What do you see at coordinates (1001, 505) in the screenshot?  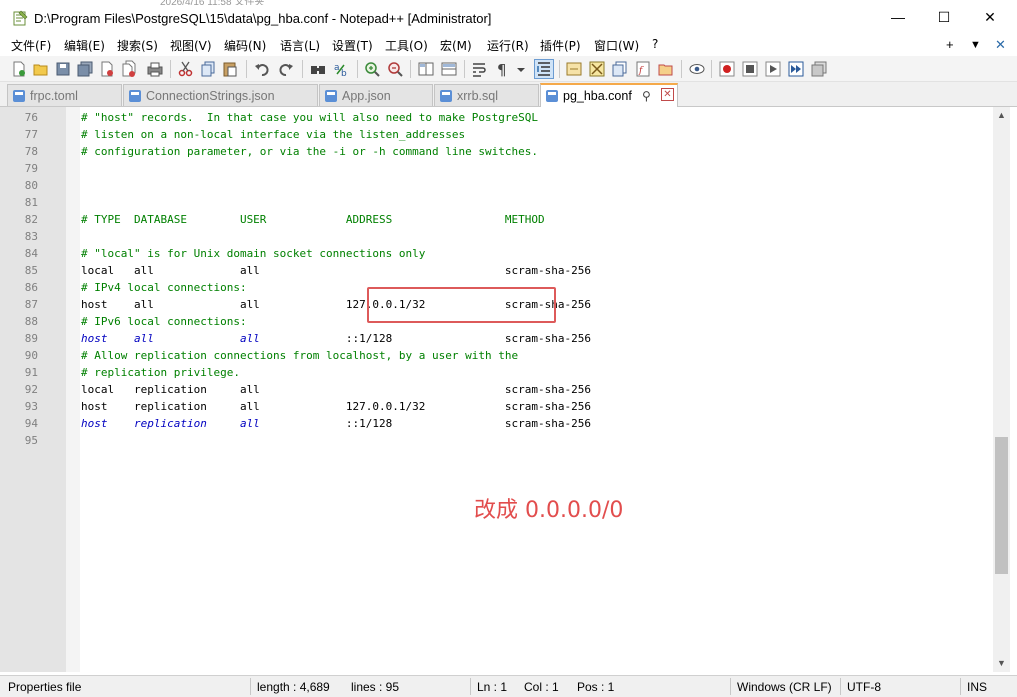 I see `scroll-thumb` at bounding box center [1001, 505].